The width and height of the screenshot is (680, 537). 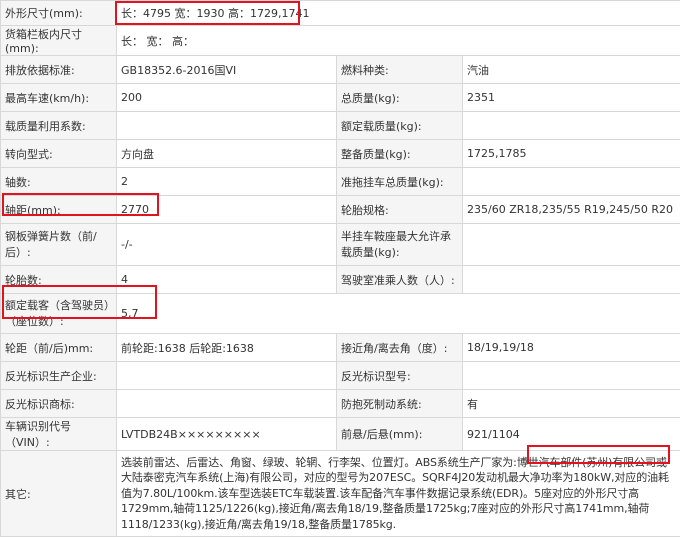 I want to click on axles-label: 轴数:, so click(x=59, y=182).